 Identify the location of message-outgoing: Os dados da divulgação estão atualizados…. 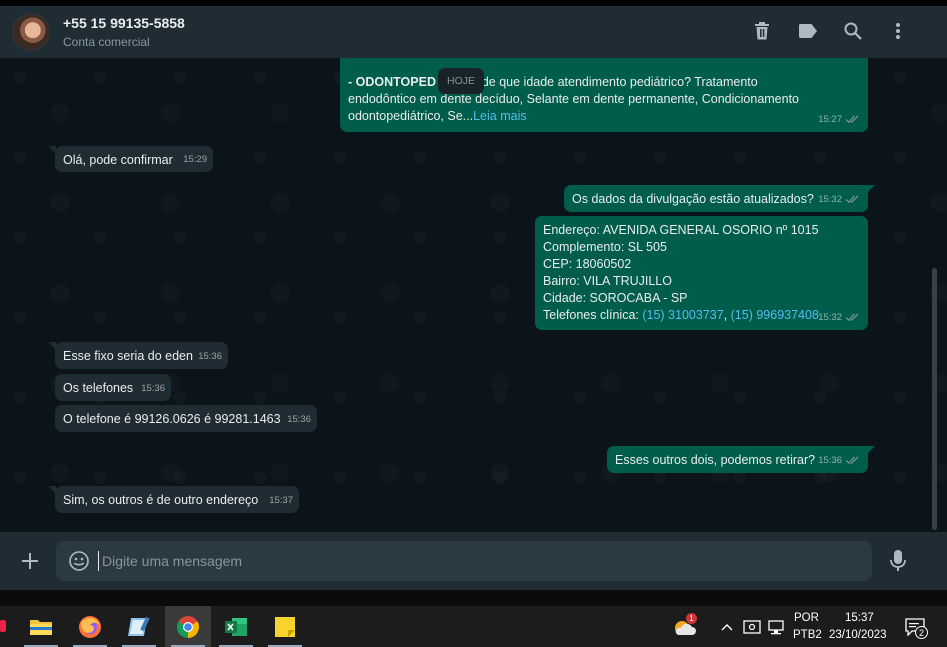
(719, 198).